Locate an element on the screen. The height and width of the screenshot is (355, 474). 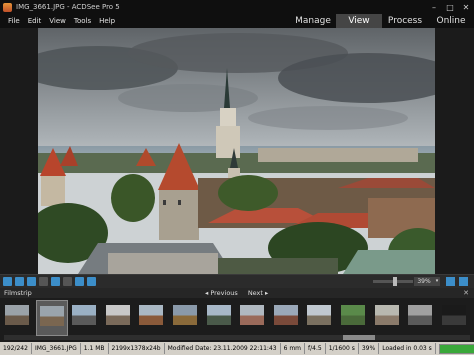
nav-forward-icon is located at coordinates (19, 281).